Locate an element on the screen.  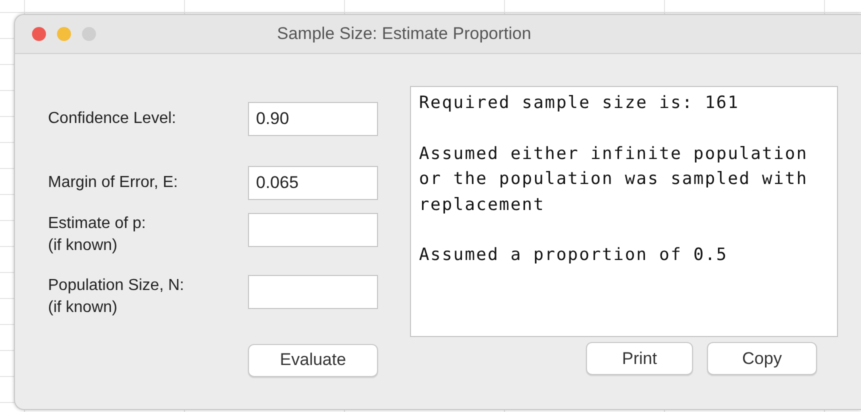
input-field: 0.065 is located at coordinates (313, 183).